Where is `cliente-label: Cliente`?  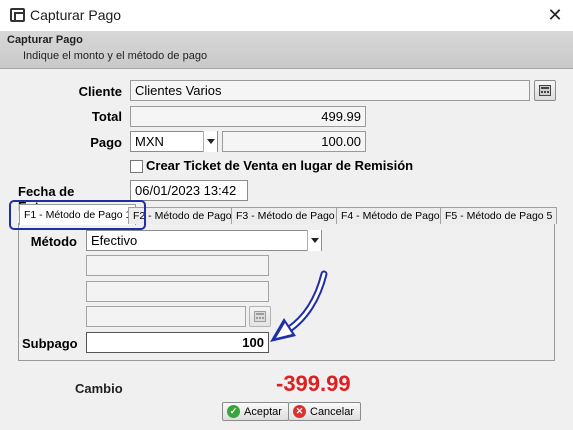 cliente-label: Cliente is located at coordinates (100, 91).